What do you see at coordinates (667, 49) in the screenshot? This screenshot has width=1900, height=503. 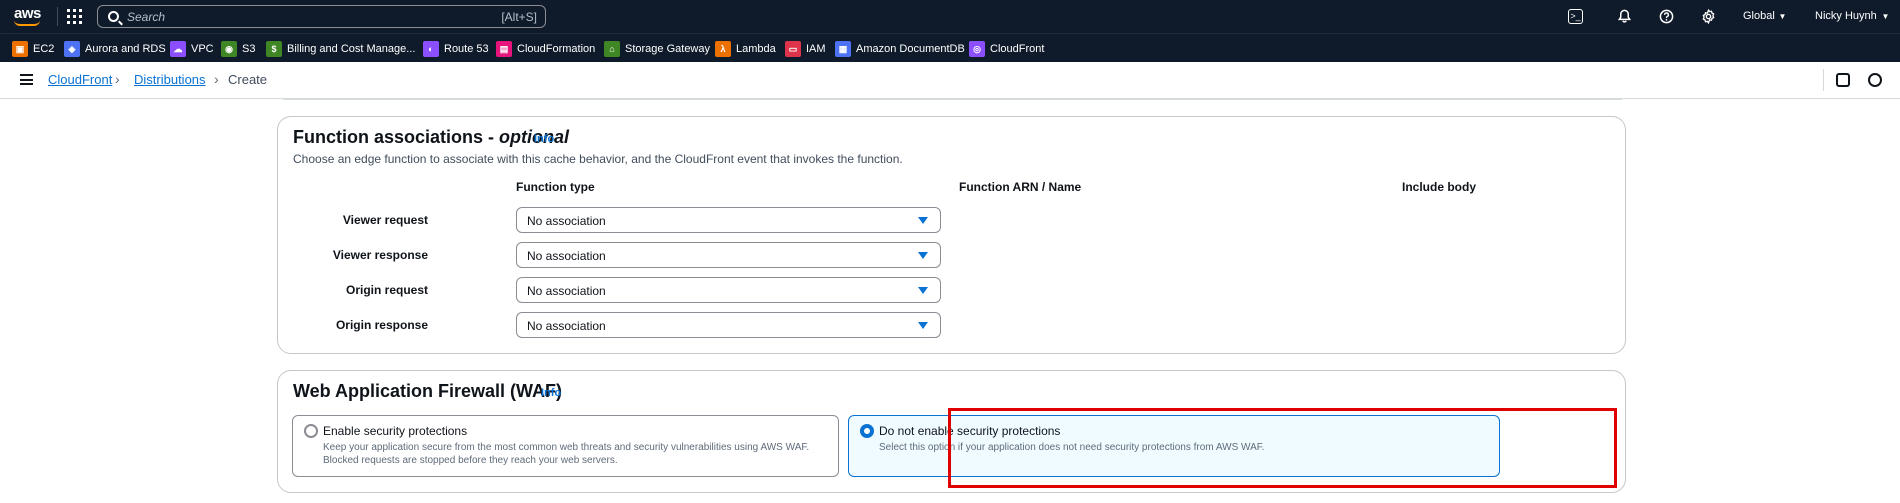 I see `favorite-label: Storage Gateway` at bounding box center [667, 49].